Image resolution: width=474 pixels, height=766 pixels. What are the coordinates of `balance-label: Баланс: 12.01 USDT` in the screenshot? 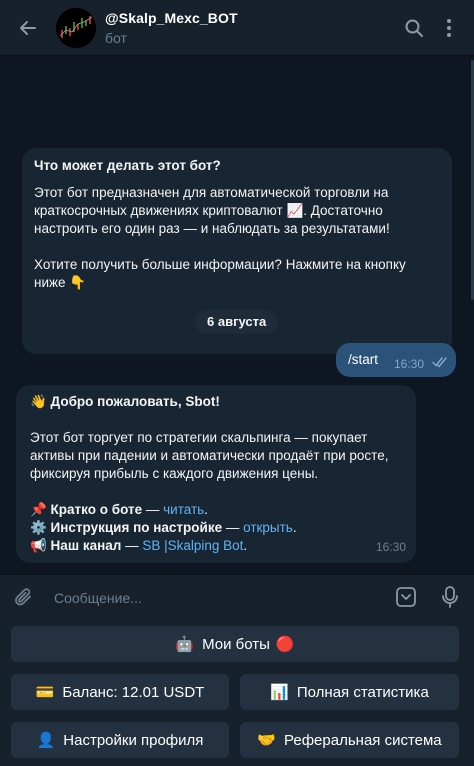 It's located at (133, 692).